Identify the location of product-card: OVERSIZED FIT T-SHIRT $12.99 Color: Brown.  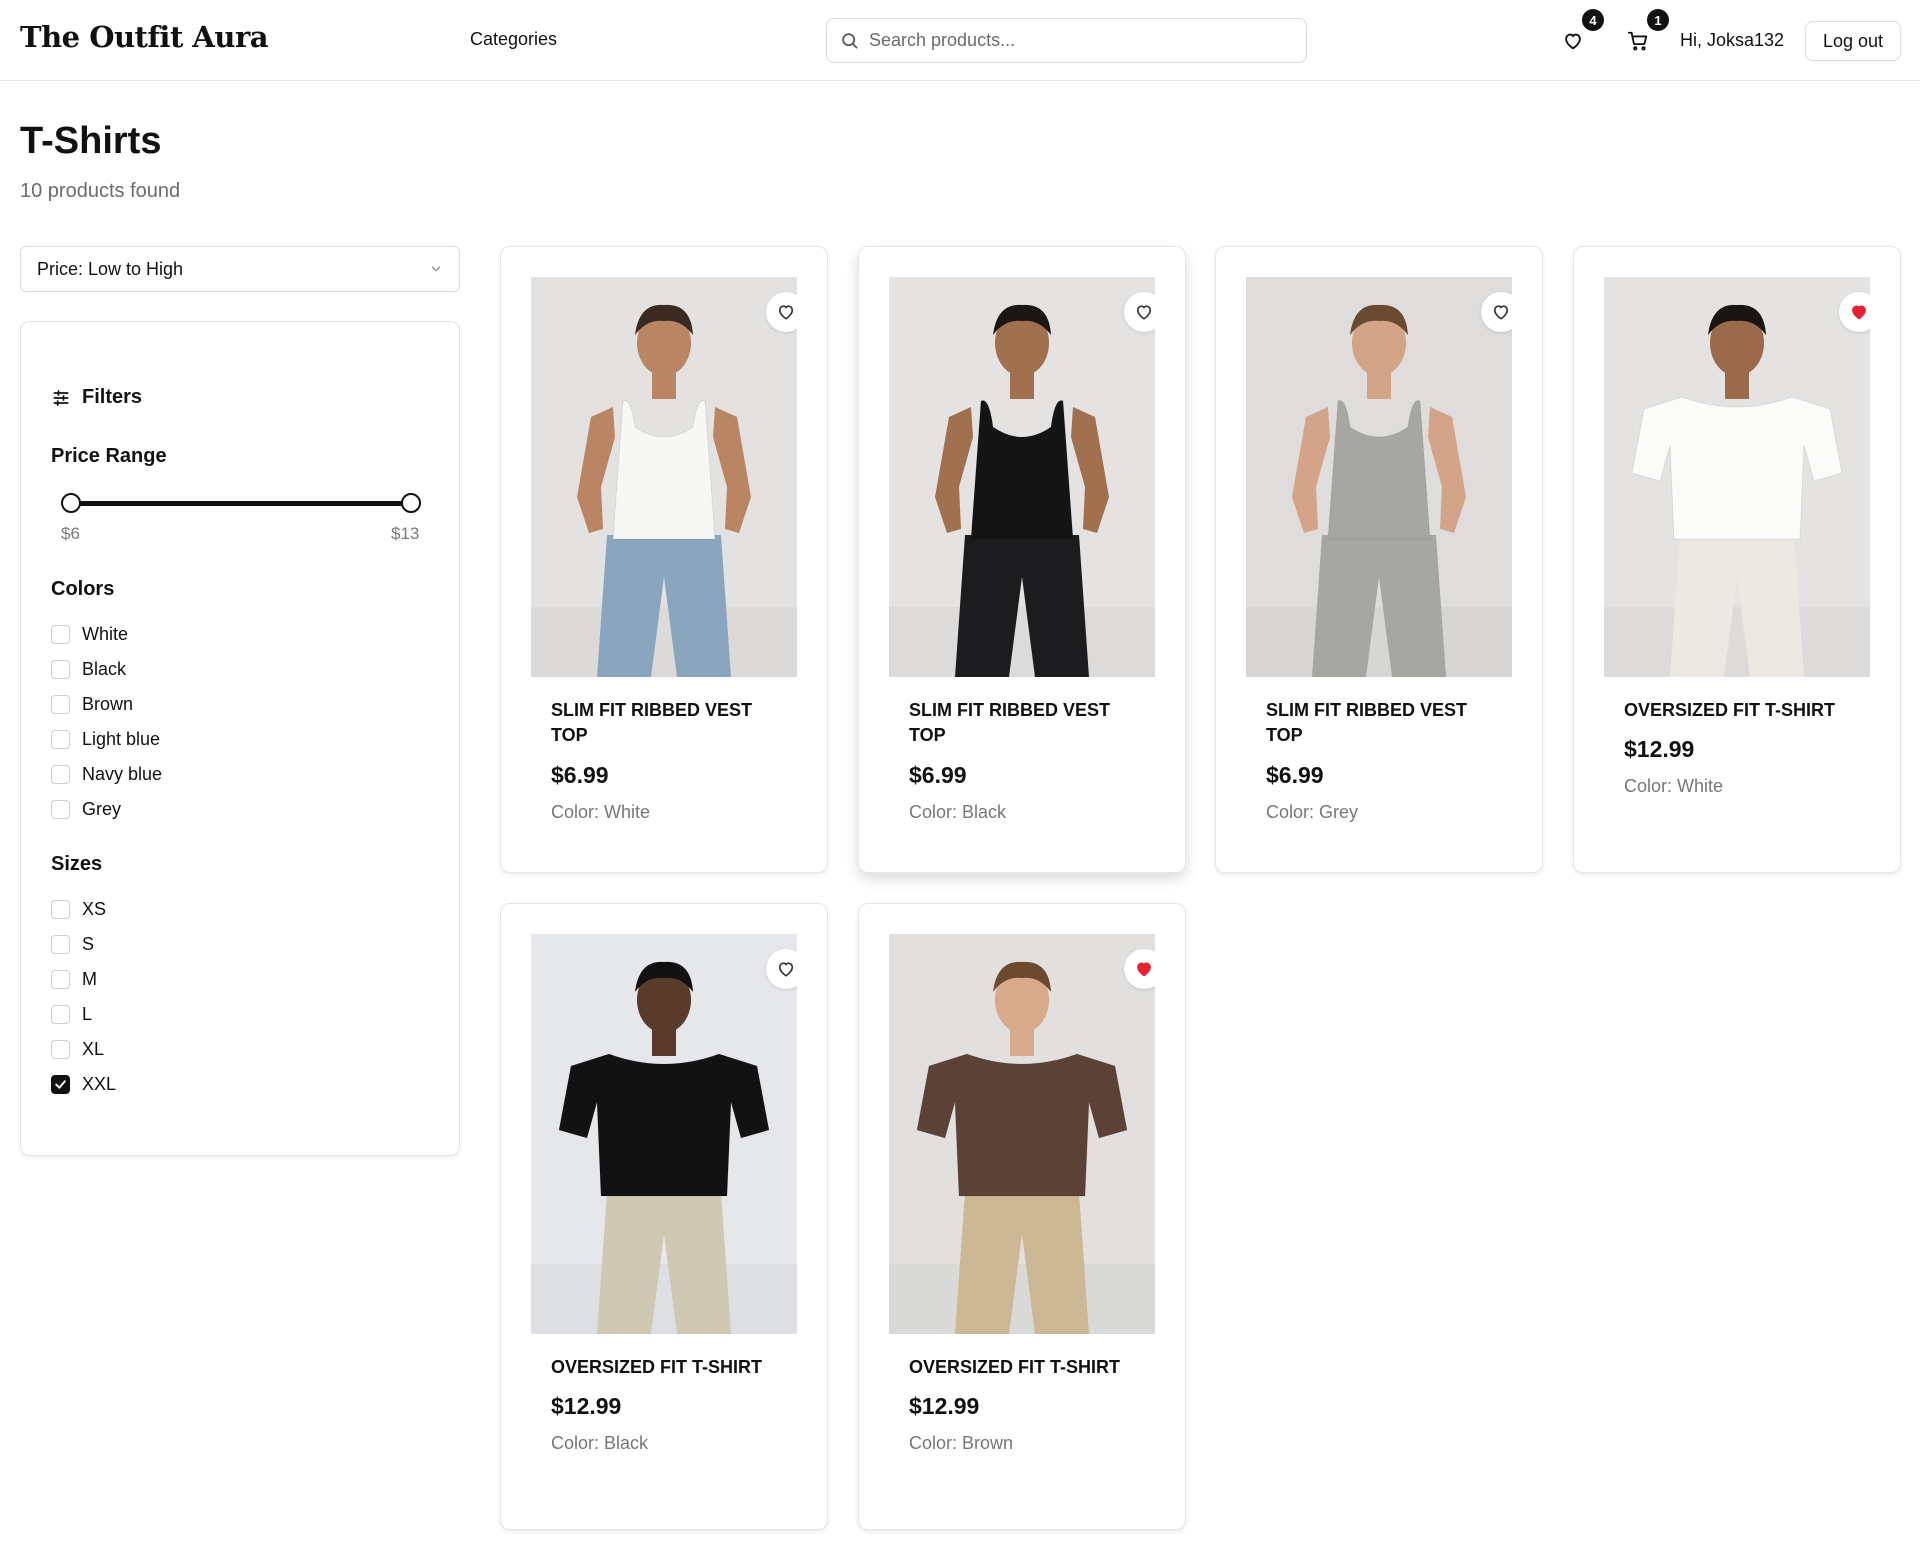
(1022, 1216).